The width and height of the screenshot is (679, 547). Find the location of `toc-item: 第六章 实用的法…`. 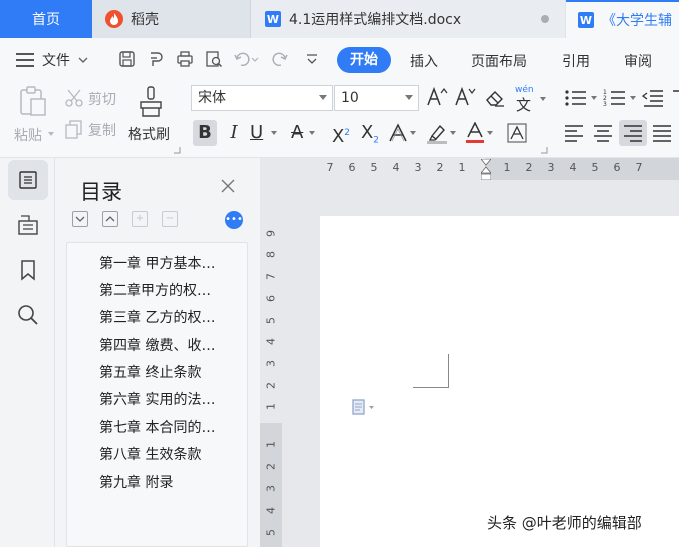

toc-item: 第六章 实用的法… is located at coordinates (164, 399).